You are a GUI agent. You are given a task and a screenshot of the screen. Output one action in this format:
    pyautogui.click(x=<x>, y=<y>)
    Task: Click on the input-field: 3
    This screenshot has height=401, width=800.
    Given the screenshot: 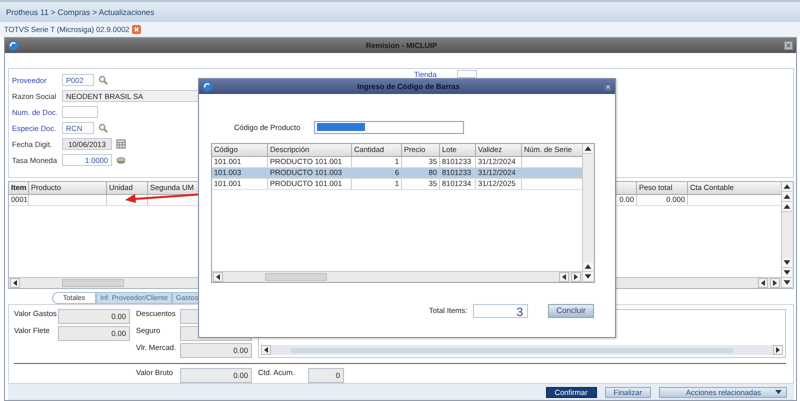 What is the action you would take?
    pyautogui.click(x=500, y=311)
    